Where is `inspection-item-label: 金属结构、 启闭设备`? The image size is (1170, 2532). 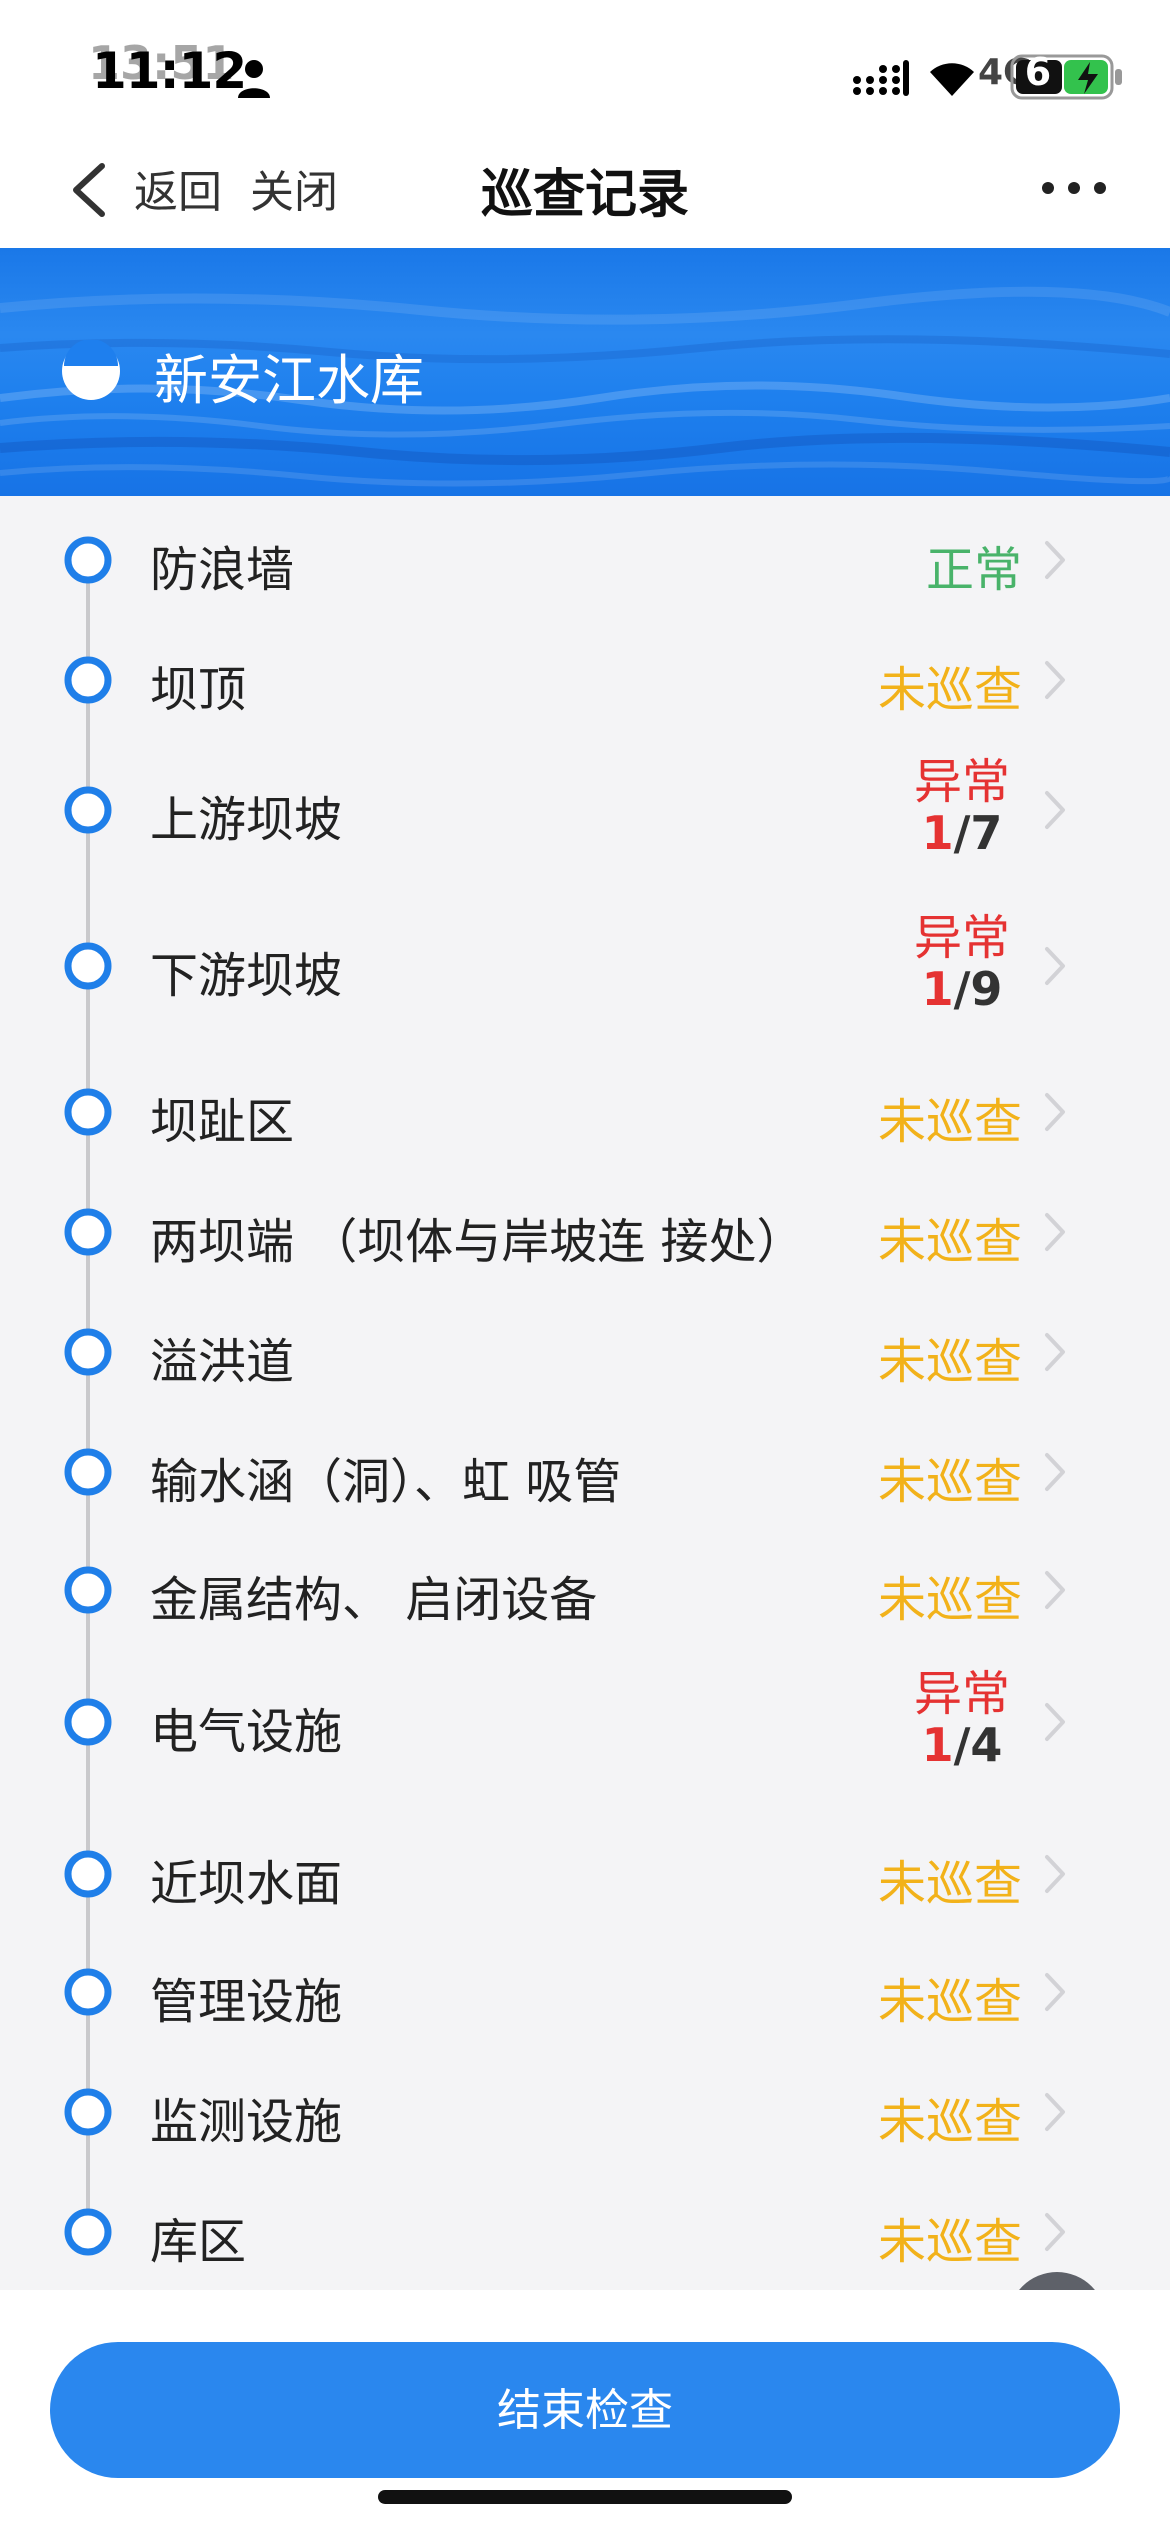 inspection-item-label: 金属结构、 启闭设备 is located at coordinates (374, 1600).